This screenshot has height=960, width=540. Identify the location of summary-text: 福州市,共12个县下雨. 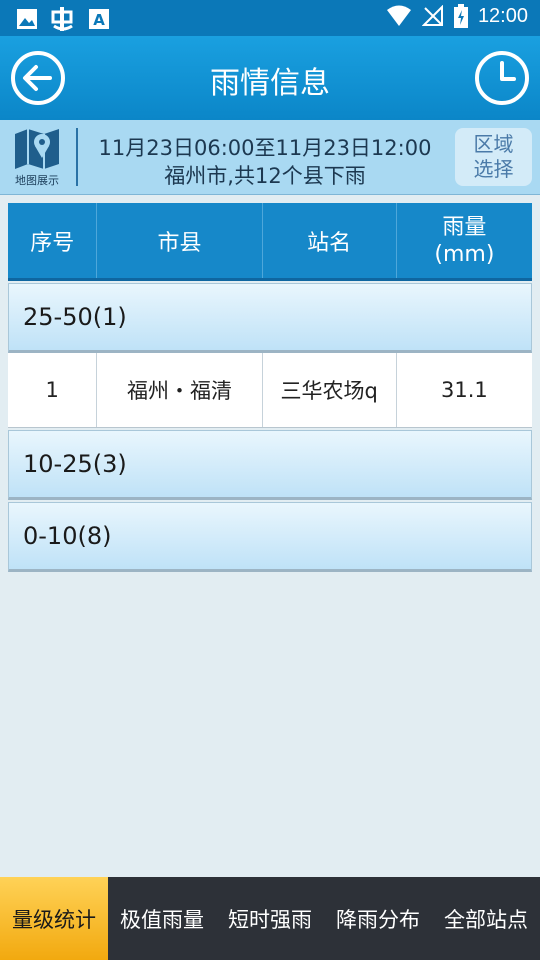
(265, 176).